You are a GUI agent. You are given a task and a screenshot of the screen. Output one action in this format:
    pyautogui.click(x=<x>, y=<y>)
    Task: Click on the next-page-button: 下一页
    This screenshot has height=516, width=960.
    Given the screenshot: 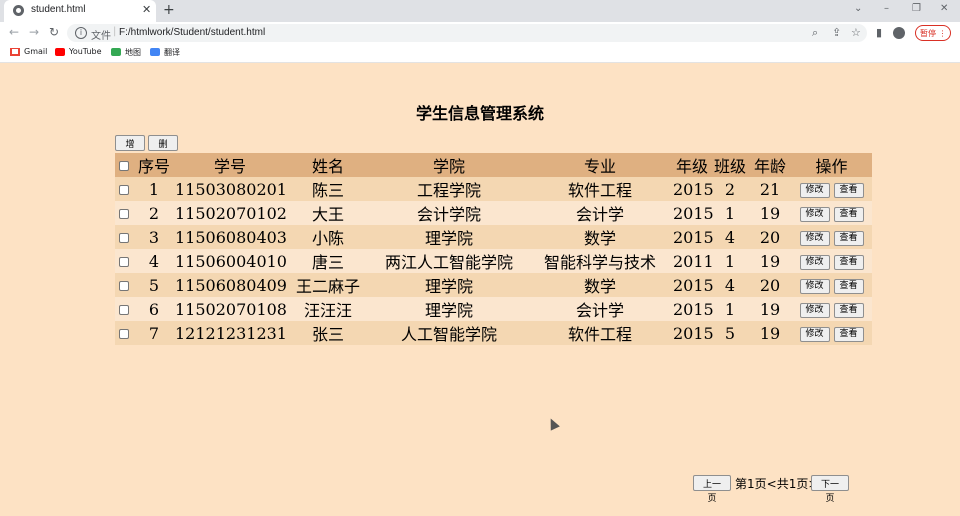 What is the action you would take?
    pyautogui.click(x=830, y=489)
    